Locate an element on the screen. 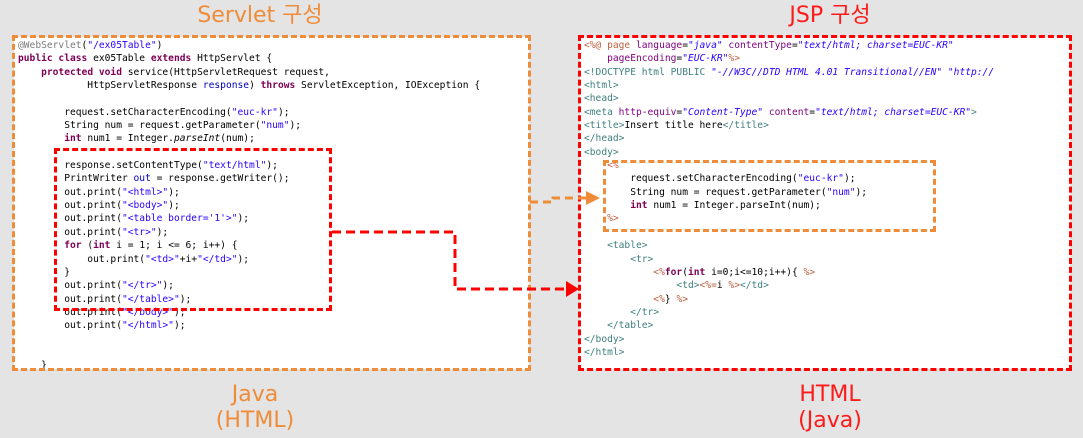 The image size is (1083, 438). java-label: Java is located at coordinates (255, 394).